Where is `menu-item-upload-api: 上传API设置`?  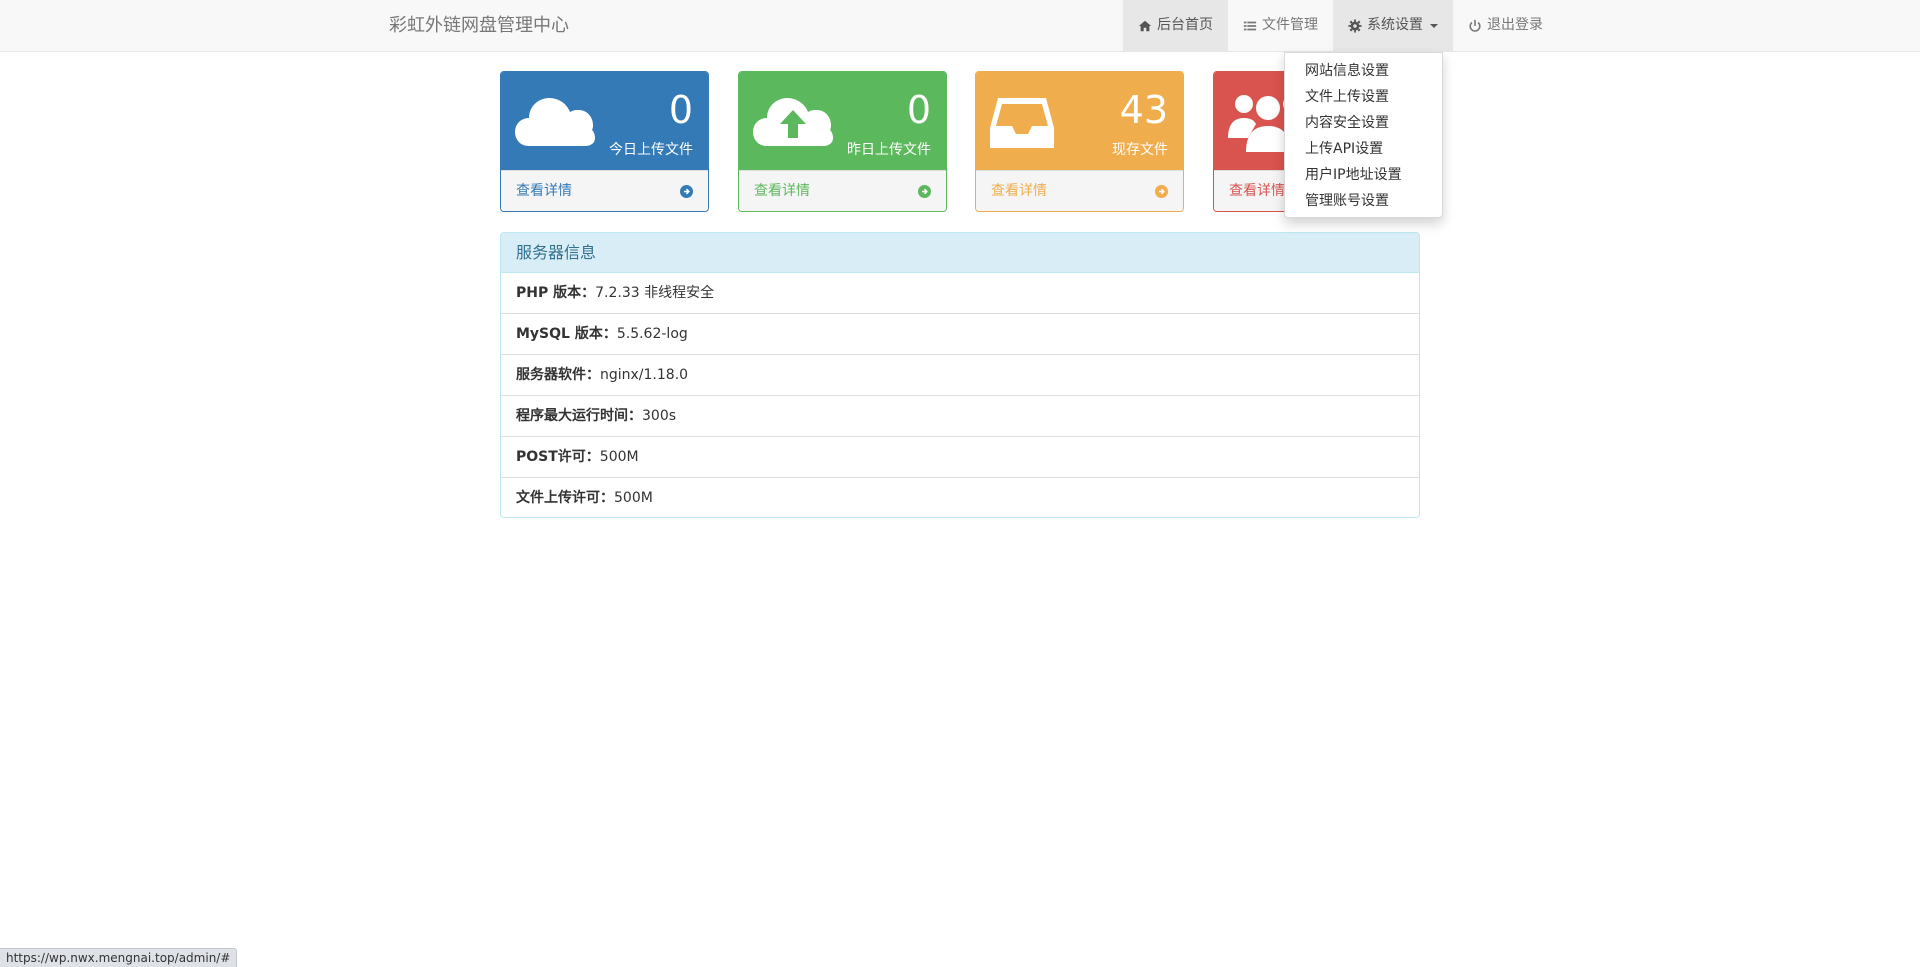 menu-item-upload-api: 上传API设置 is located at coordinates (1363, 149).